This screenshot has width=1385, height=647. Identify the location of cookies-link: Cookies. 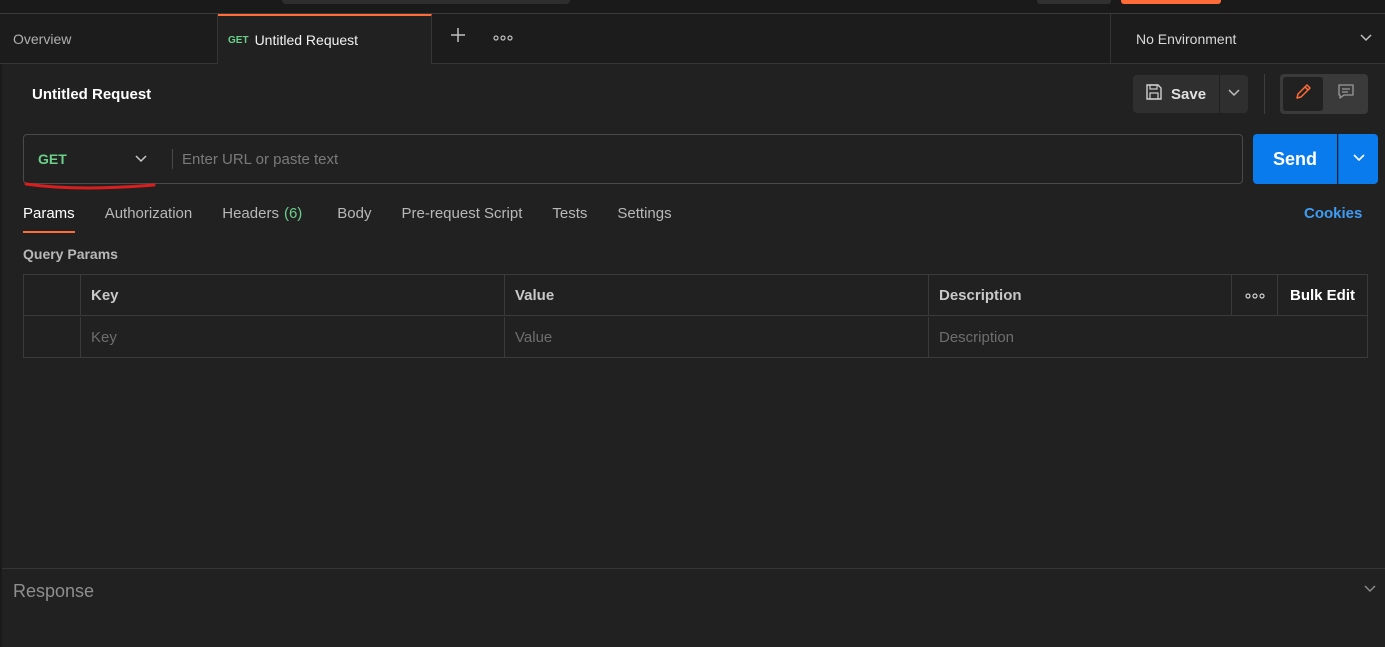
(1333, 213).